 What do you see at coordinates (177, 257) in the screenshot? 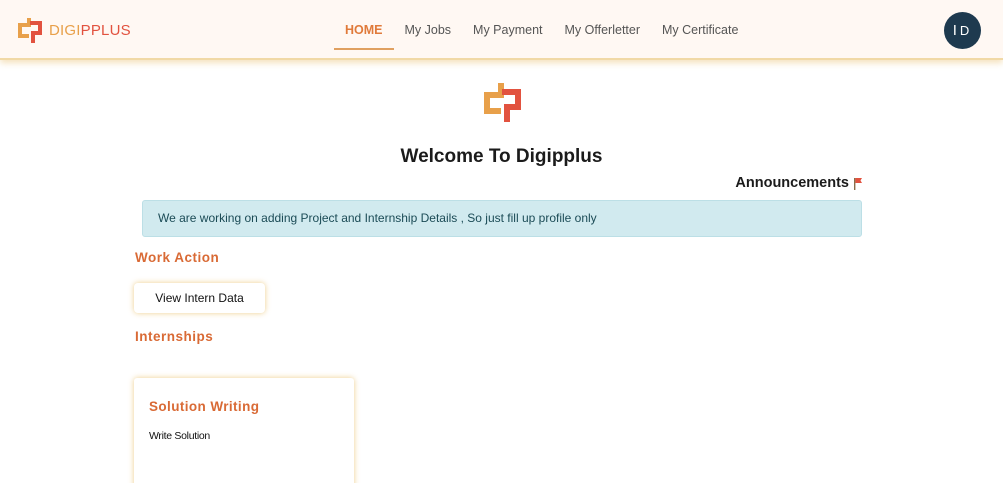
I see `work-action-title: Work Action` at bounding box center [177, 257].